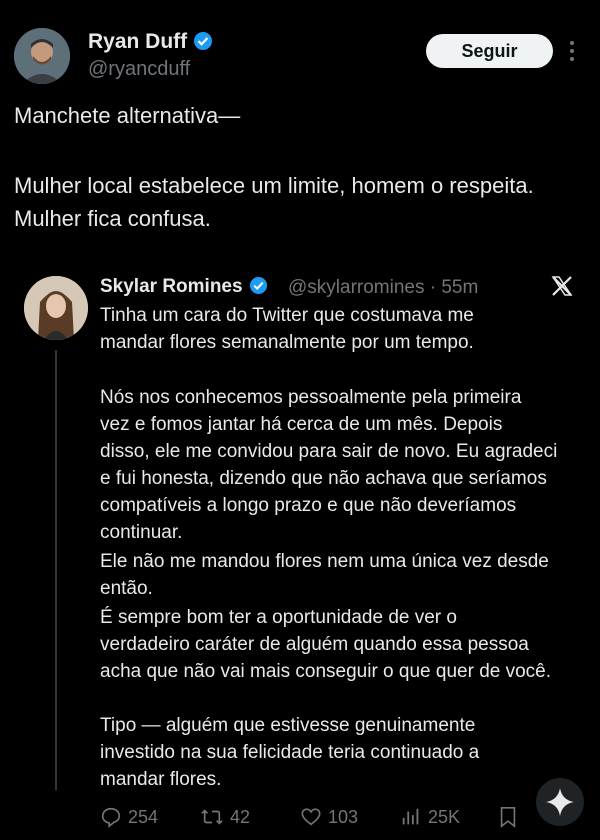 This screenshot has height=840, width=600. I want to click on quoted-text-line: mandar flores semanalmente por um tempo., so click(287, 342).